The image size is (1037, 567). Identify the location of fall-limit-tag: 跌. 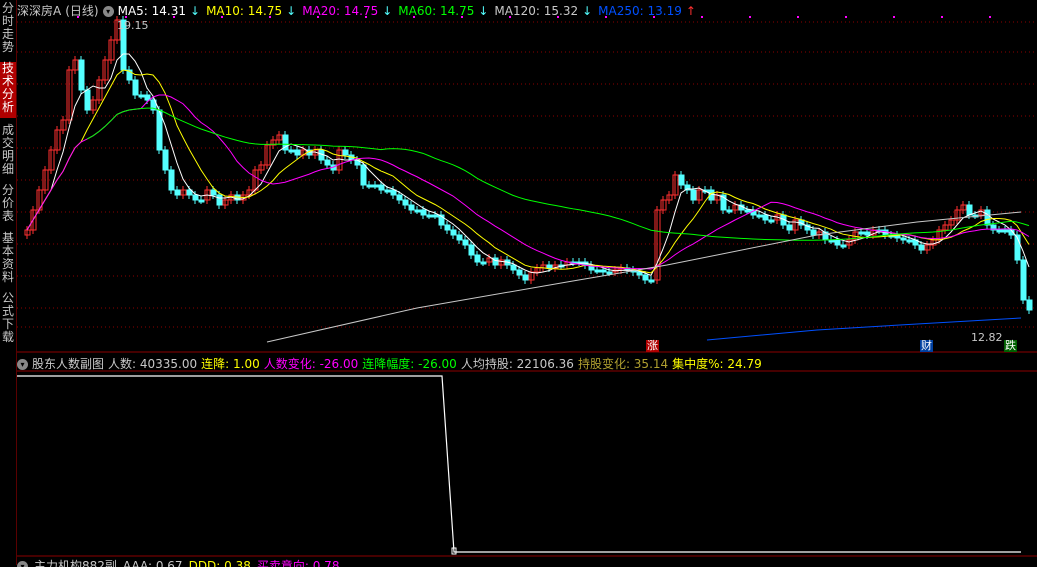
(1010, 346).